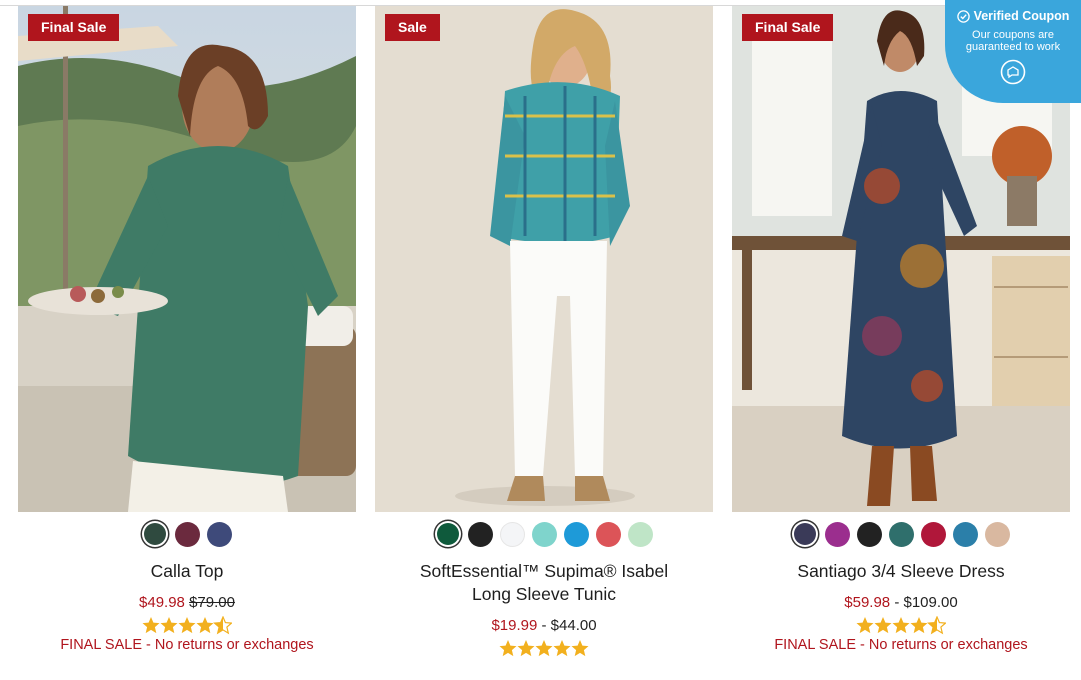 Image resolution: width=1081 pixels, height=680 pixels. What do you see at coordinates (573, 625) in the screenshot?
I see `regular-price: $44.00` at bounding box center [573, 625].